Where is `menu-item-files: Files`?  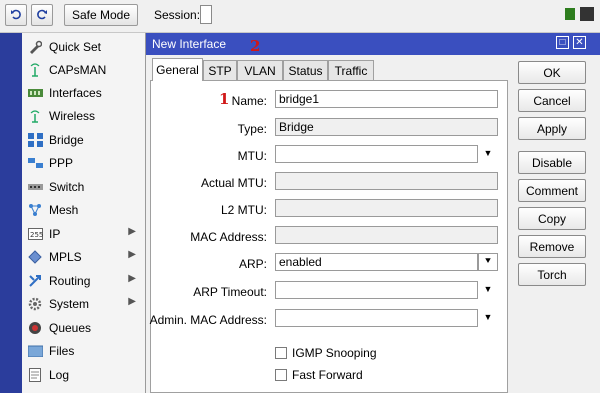
menu-item-files: Files is located at coordinates (83, 350).